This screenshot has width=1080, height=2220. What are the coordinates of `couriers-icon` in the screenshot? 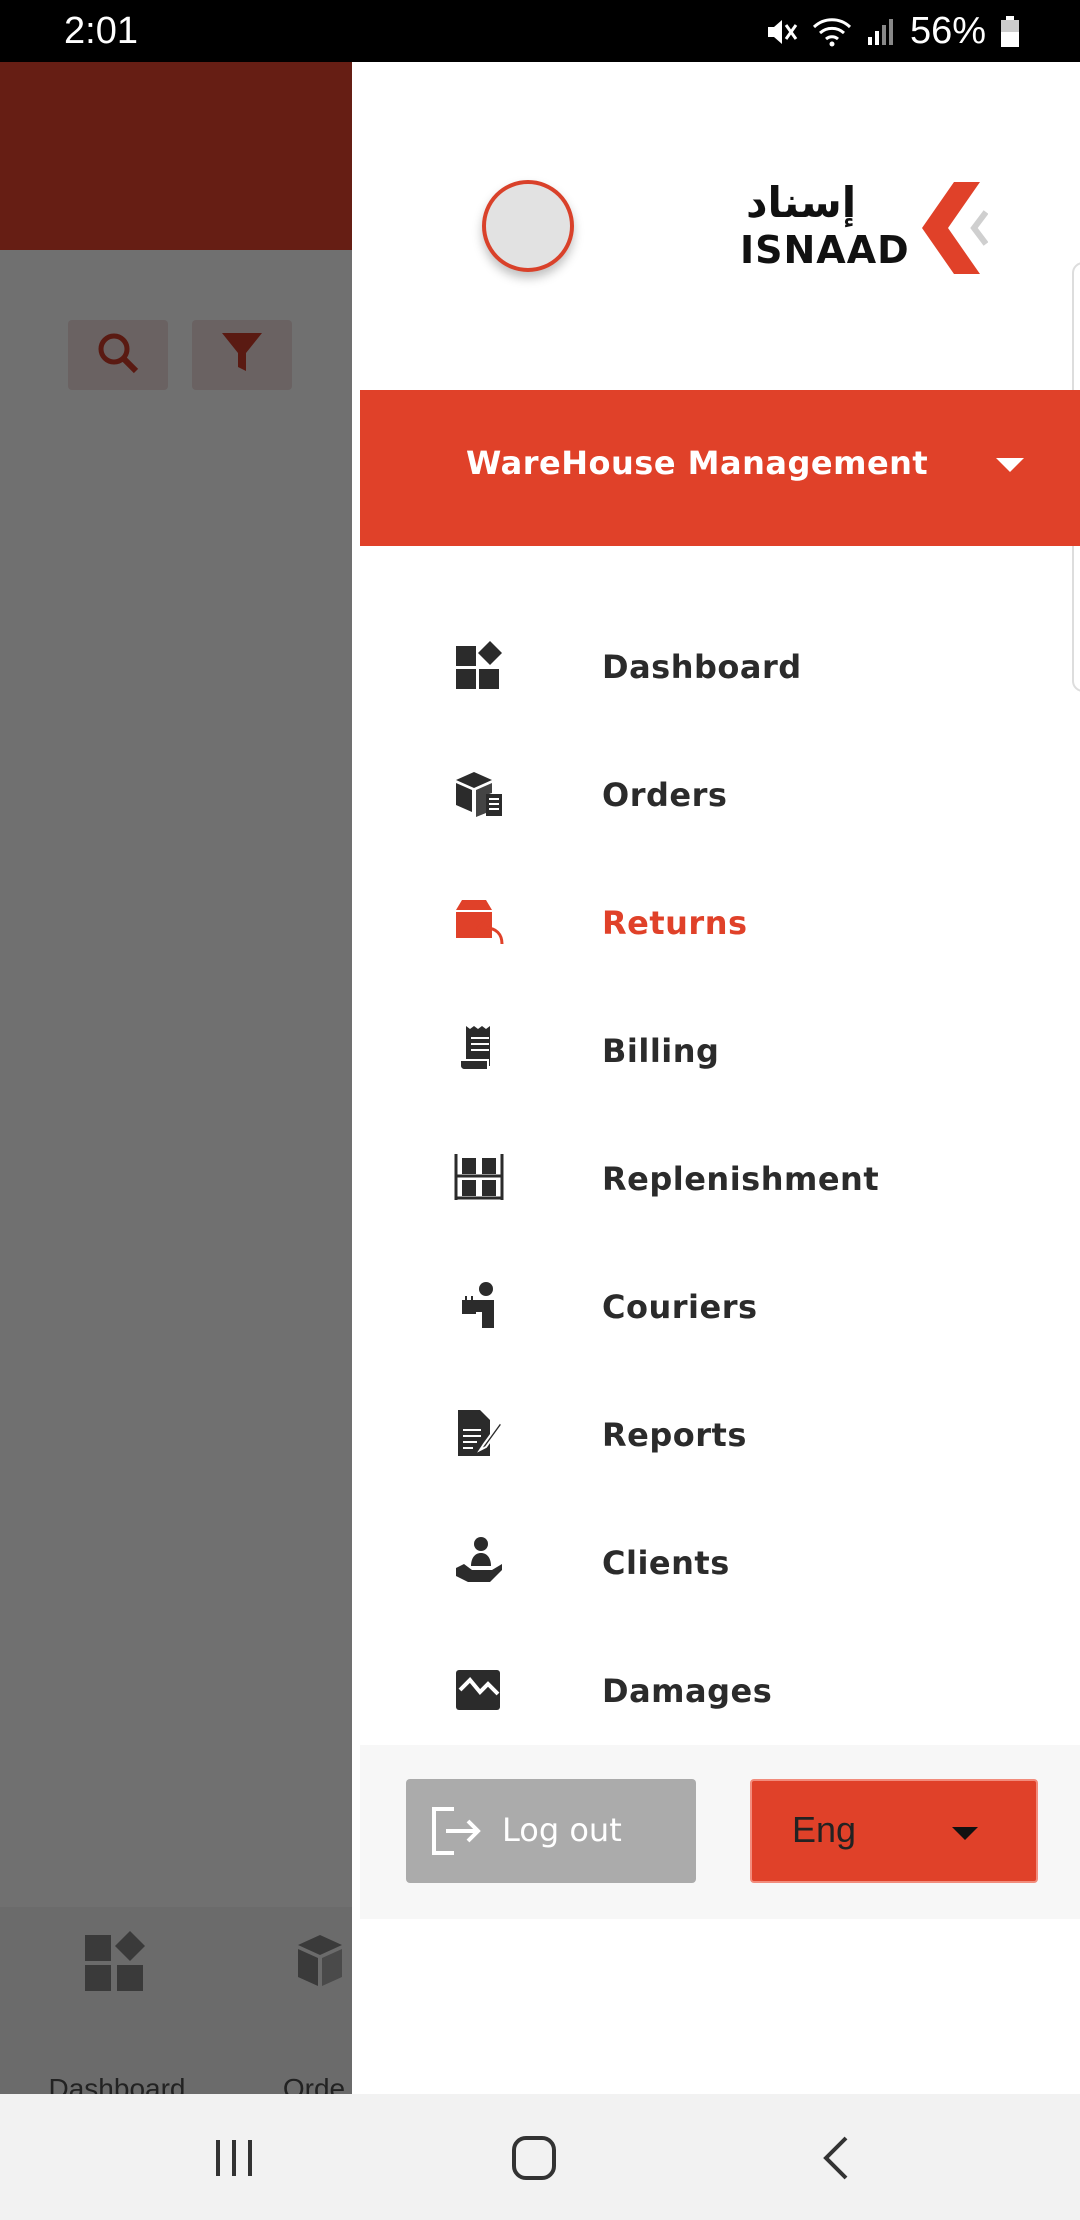 It's located at (479, 1306).